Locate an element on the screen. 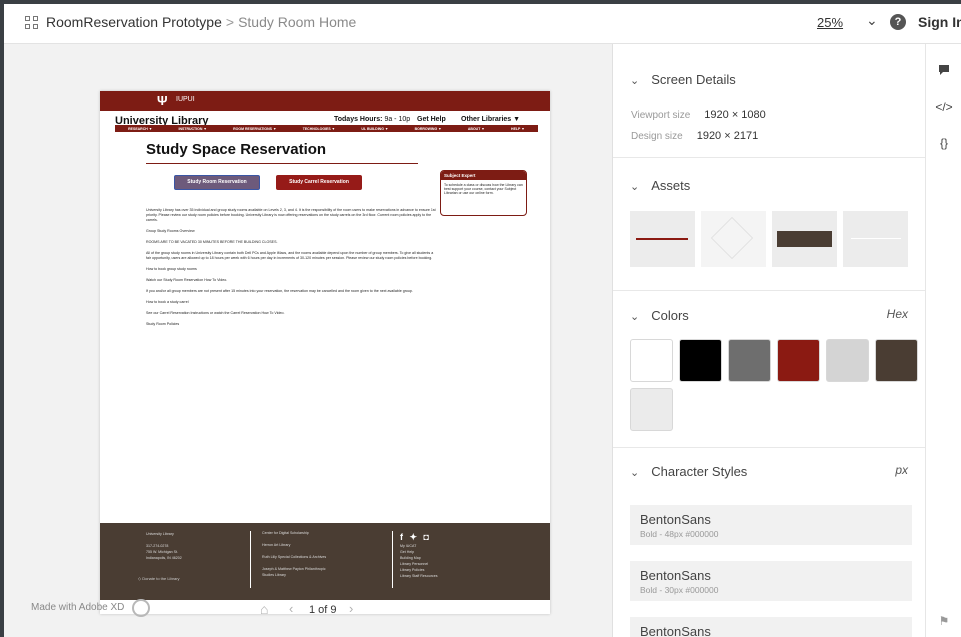 Image resolution: width=961 pixels, height=637 pixels. asset-social-icons is located at coordinates (804, 239).